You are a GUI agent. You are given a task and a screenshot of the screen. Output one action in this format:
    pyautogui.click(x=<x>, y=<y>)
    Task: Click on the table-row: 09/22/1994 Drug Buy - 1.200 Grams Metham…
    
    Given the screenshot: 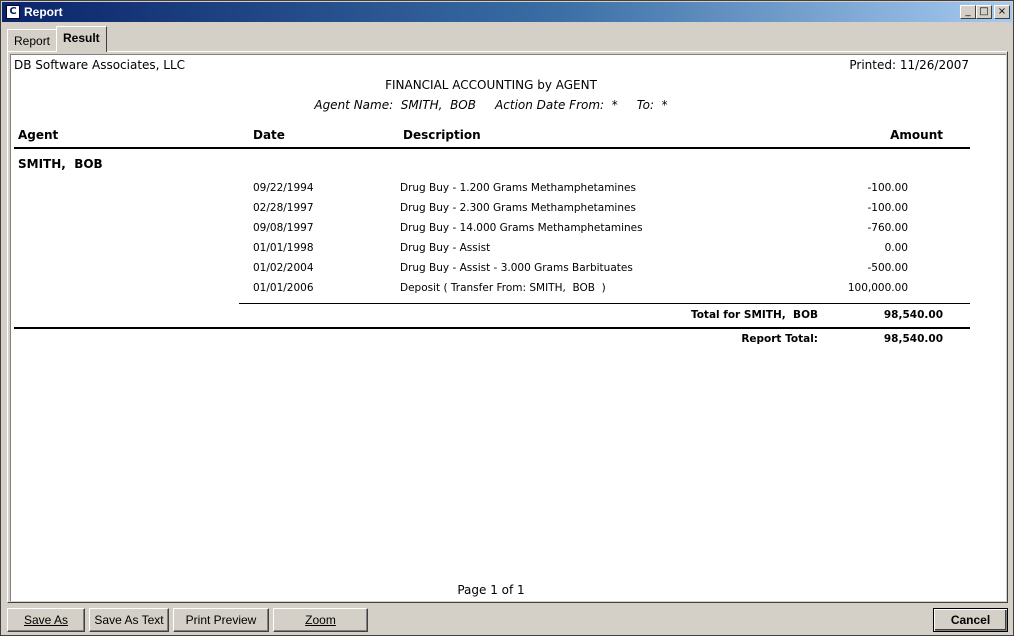 What is the action you would take?
    pyautogui.click(x=491, y=192)
    